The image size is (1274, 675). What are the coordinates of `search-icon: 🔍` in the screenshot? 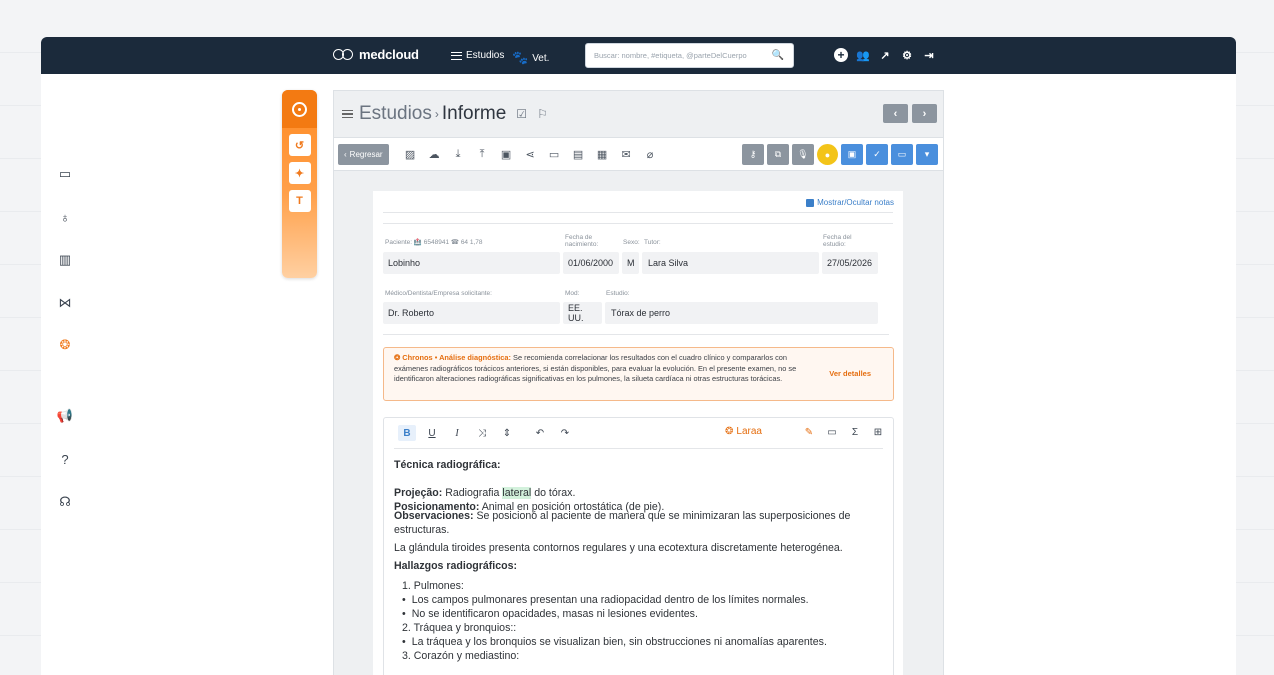 It's located at (778, 55).